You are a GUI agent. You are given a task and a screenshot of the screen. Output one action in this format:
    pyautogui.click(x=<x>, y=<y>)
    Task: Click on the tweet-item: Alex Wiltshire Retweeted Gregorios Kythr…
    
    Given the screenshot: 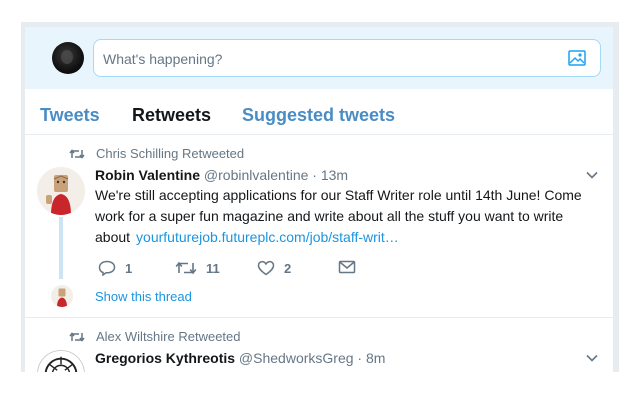 What is the action you would take?
    pyautogui.click(x=319, y=345)
    